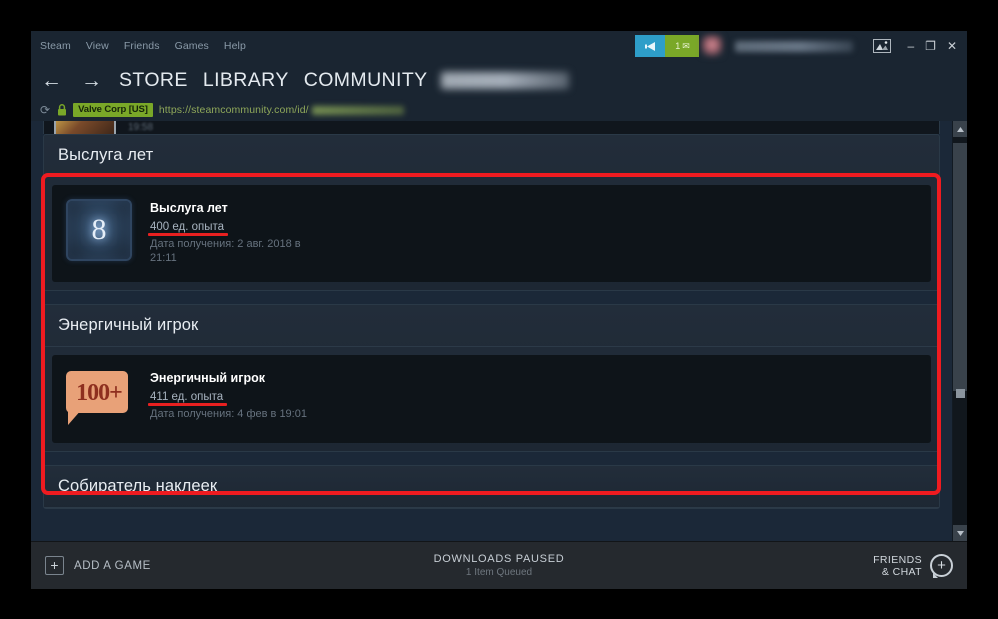 Image resolution: width=998 pixels, height=619 pixels. What do you see at coordinates (882, 46) in the screenshot?
I see `screenshot-icon` at bounding box center [882, 46].